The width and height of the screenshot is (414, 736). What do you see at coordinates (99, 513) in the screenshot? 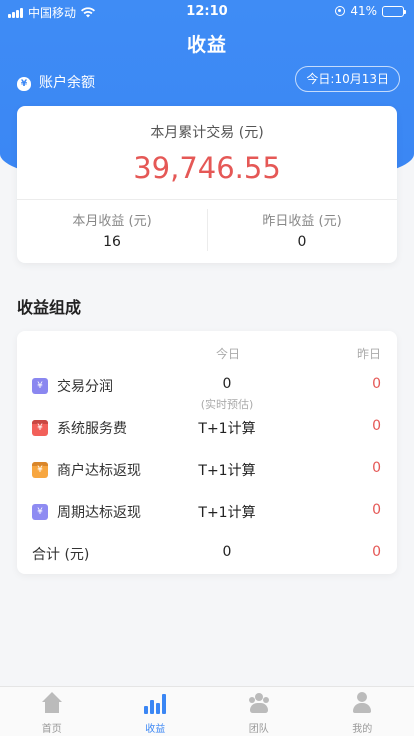
I see `row-label: 周期达标返现` at bounding box center [99, 513].